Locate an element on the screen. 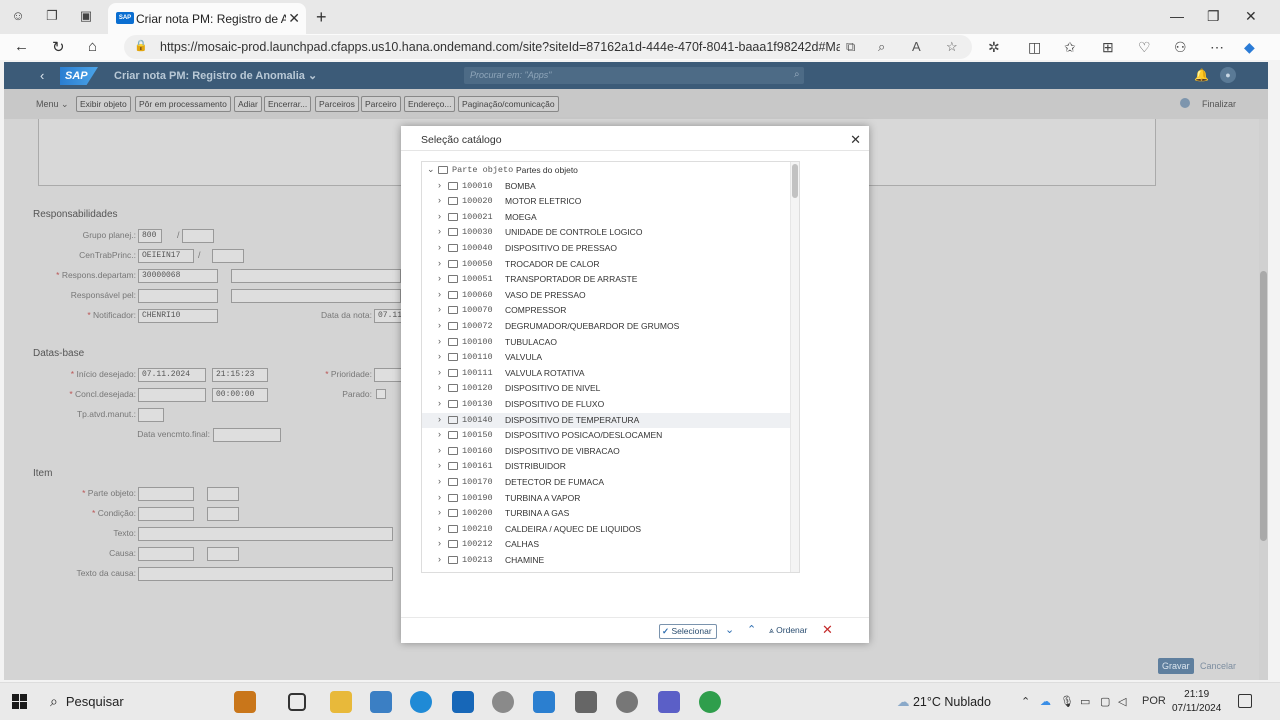 The image size is (1280, 720). copilot-icon: ◆ is located at coordinates (1249, 47).